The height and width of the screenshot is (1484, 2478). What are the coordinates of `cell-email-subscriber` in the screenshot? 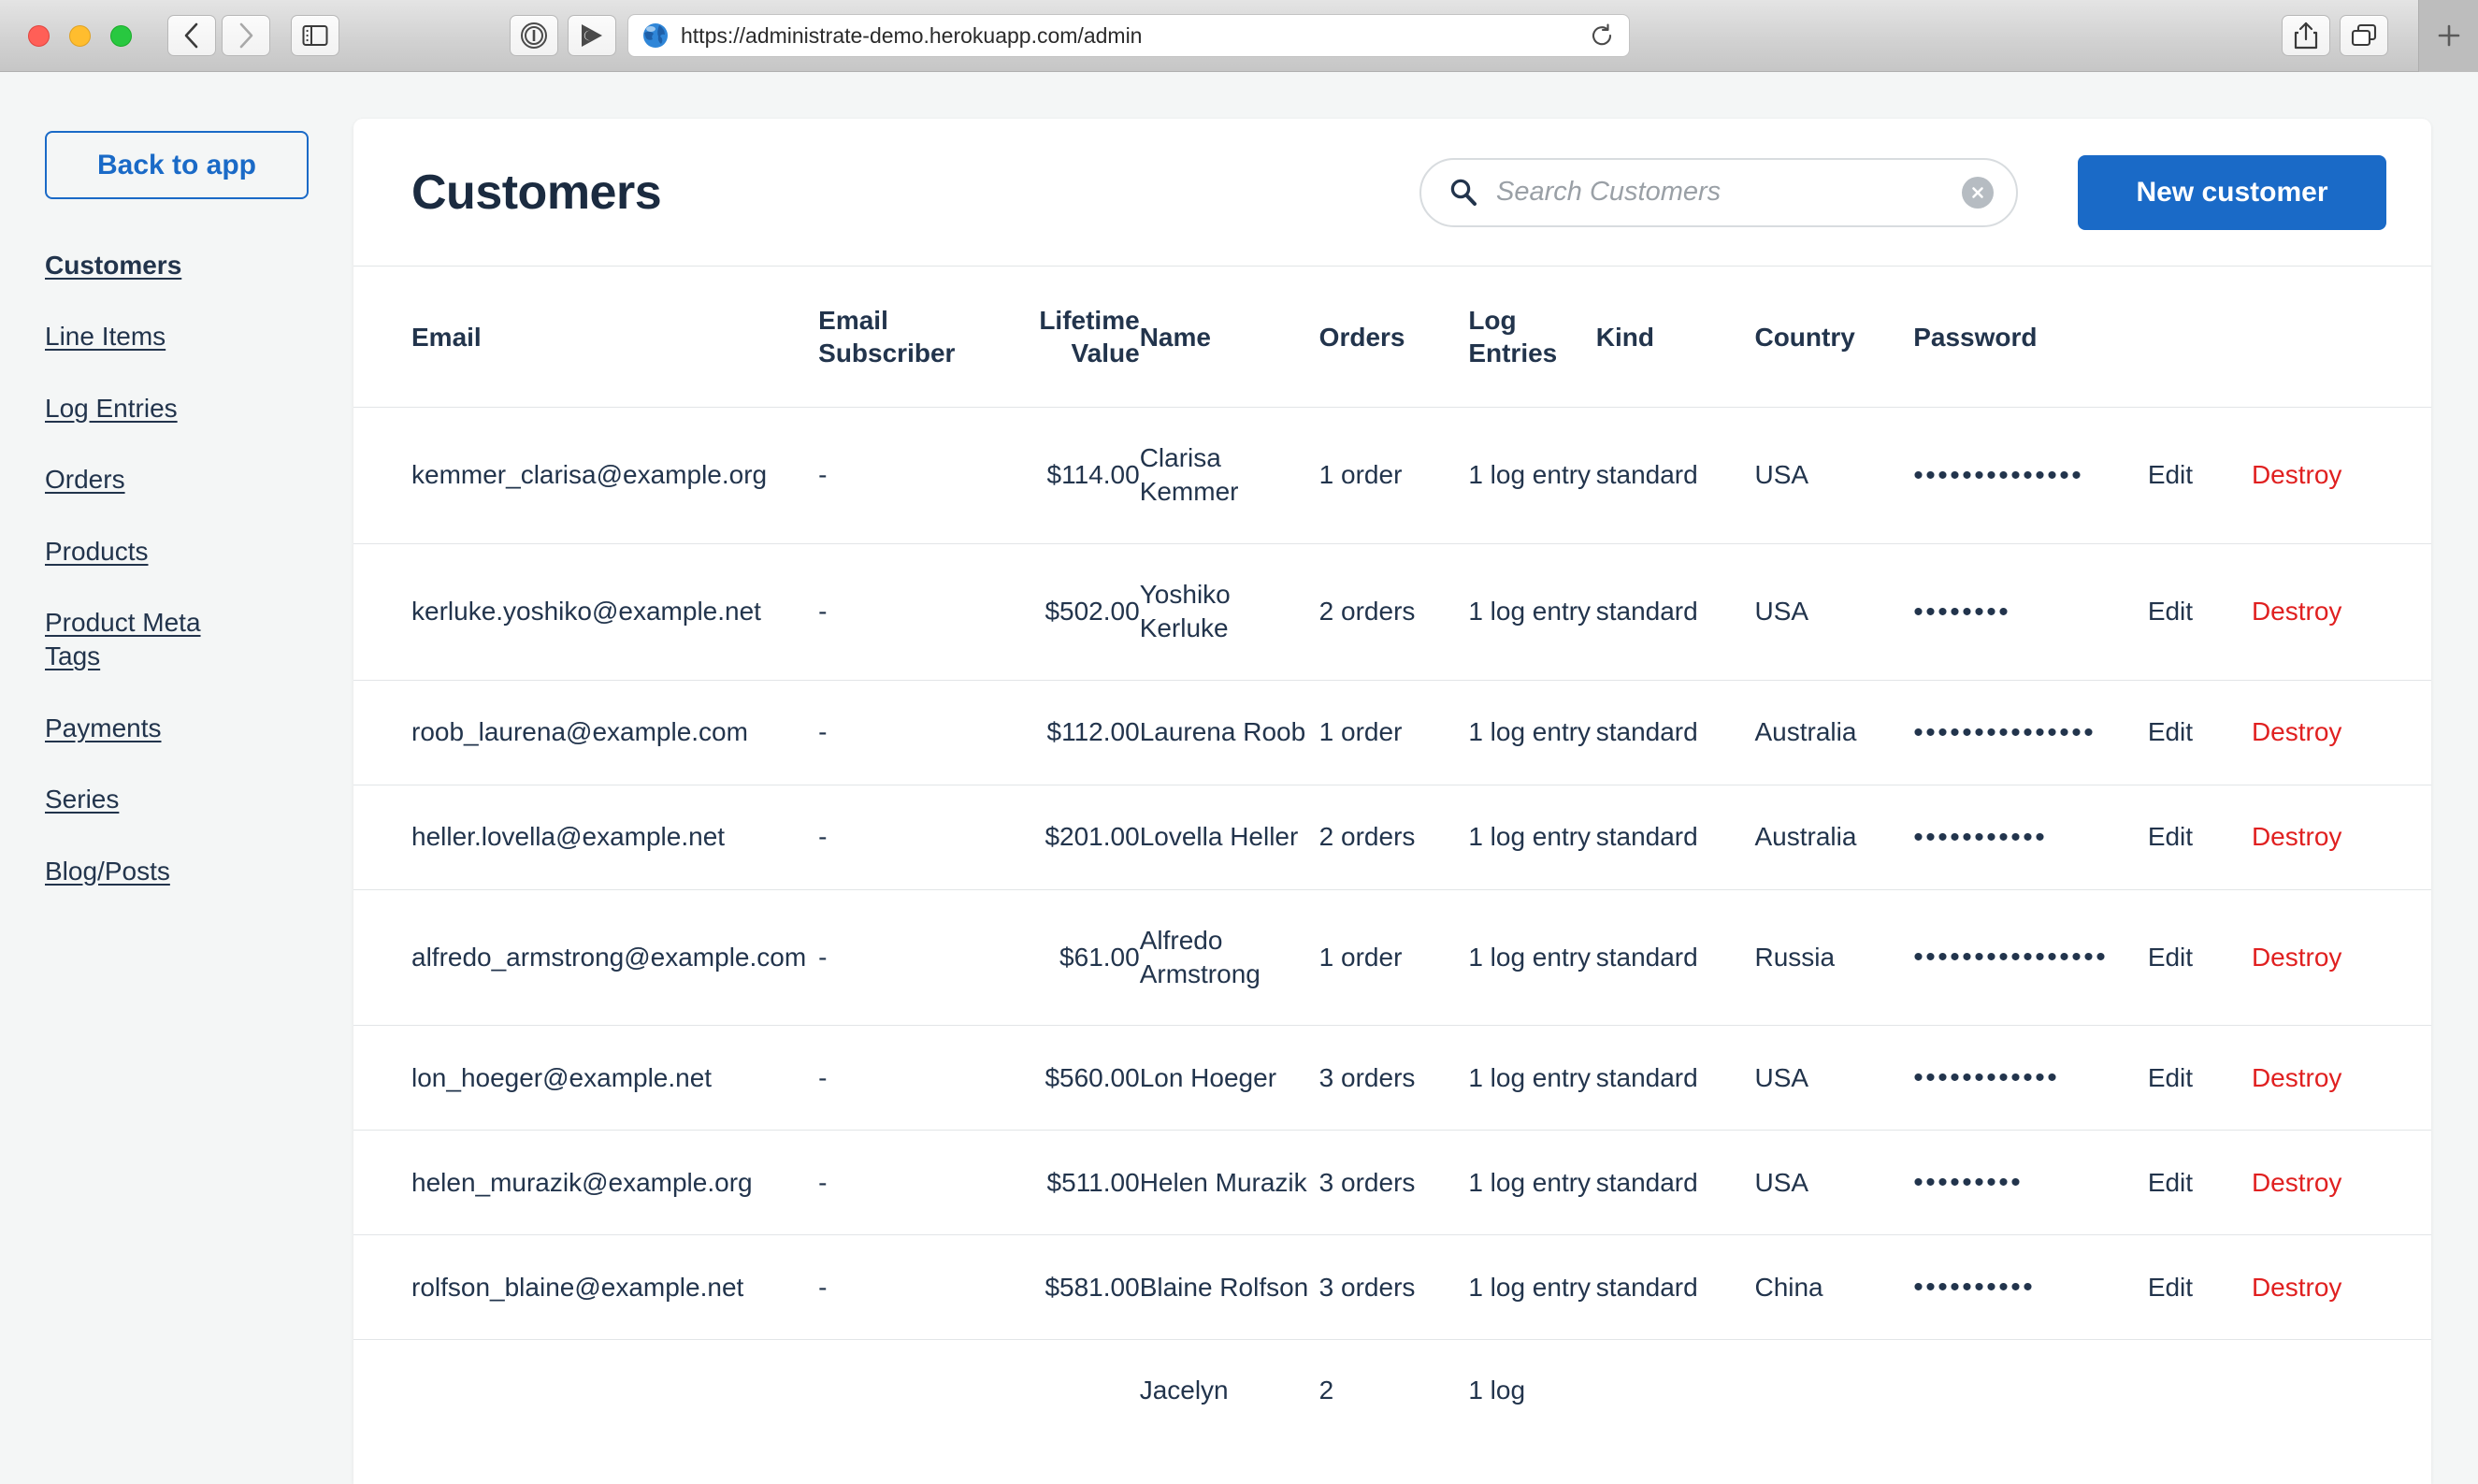 It's located at (916, 1391).